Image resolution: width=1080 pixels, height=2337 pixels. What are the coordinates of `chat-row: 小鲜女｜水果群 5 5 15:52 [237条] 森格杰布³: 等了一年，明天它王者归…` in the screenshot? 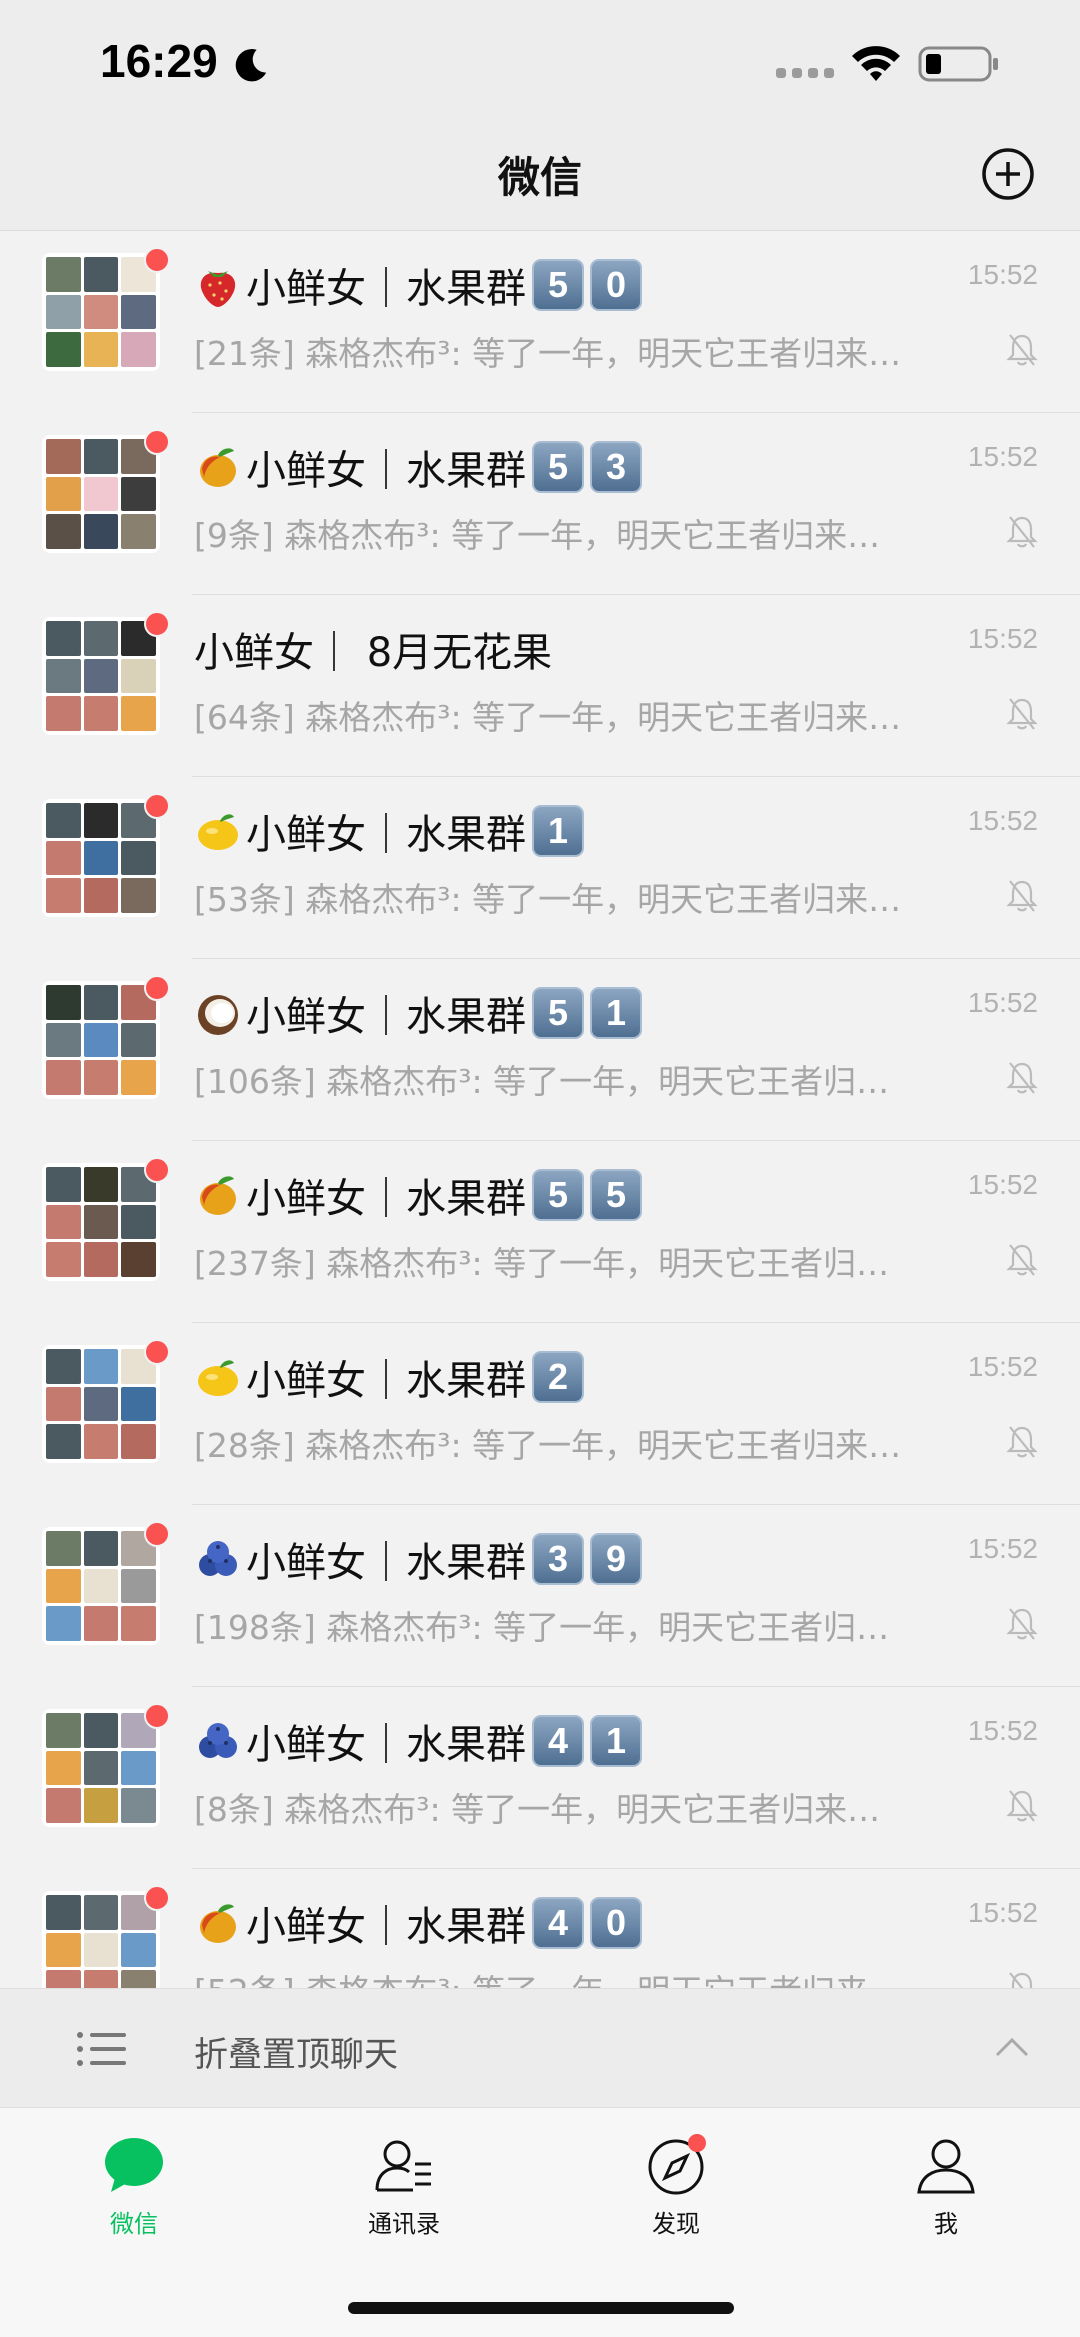 It's located at (540, 1232).